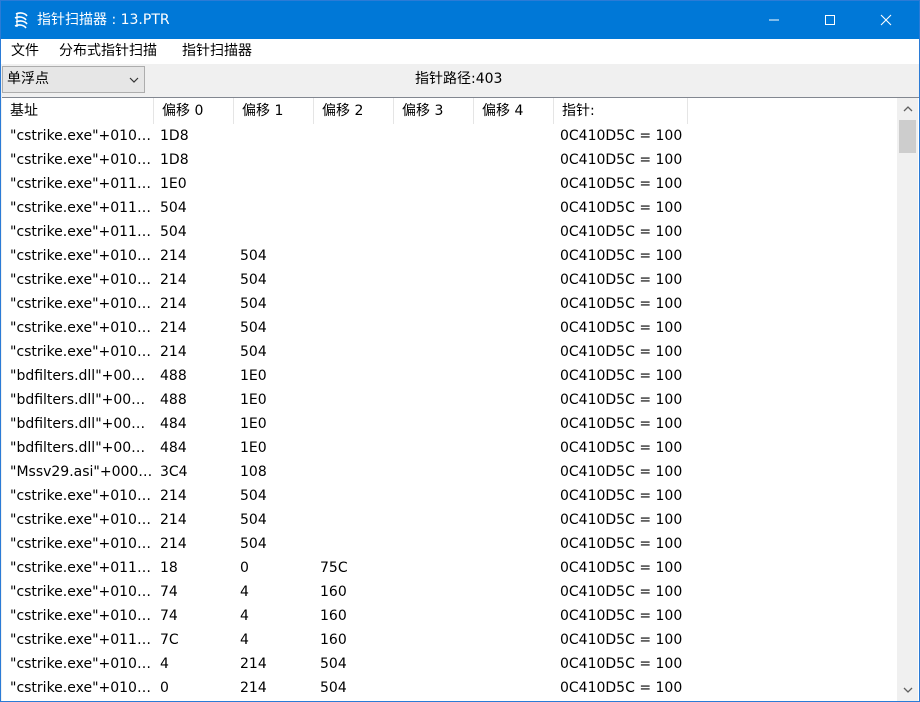 Image resolution: width=920 pixels, height=702 pixels. What do you see at coordinates (333, 664) in the screenshot?
I see `cell-offset-2: 504` at bounding box center [333, 664].